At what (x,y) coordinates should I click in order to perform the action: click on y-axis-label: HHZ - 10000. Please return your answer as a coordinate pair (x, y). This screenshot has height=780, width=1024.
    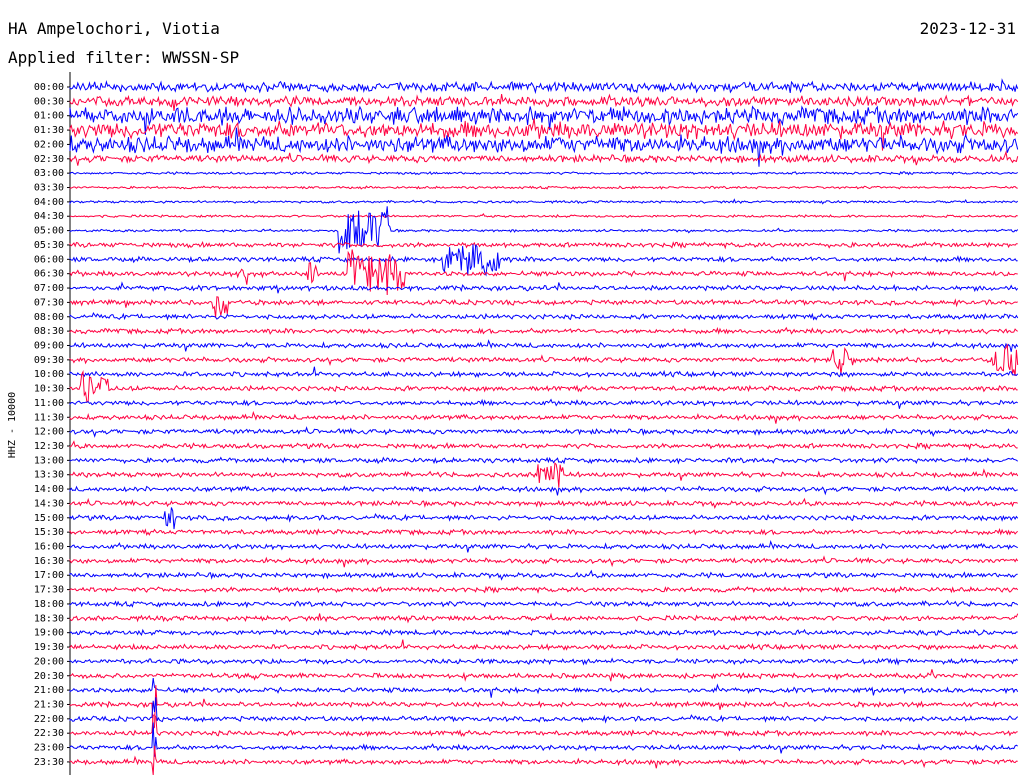
    Looking at the image, I should click on (12, 425).